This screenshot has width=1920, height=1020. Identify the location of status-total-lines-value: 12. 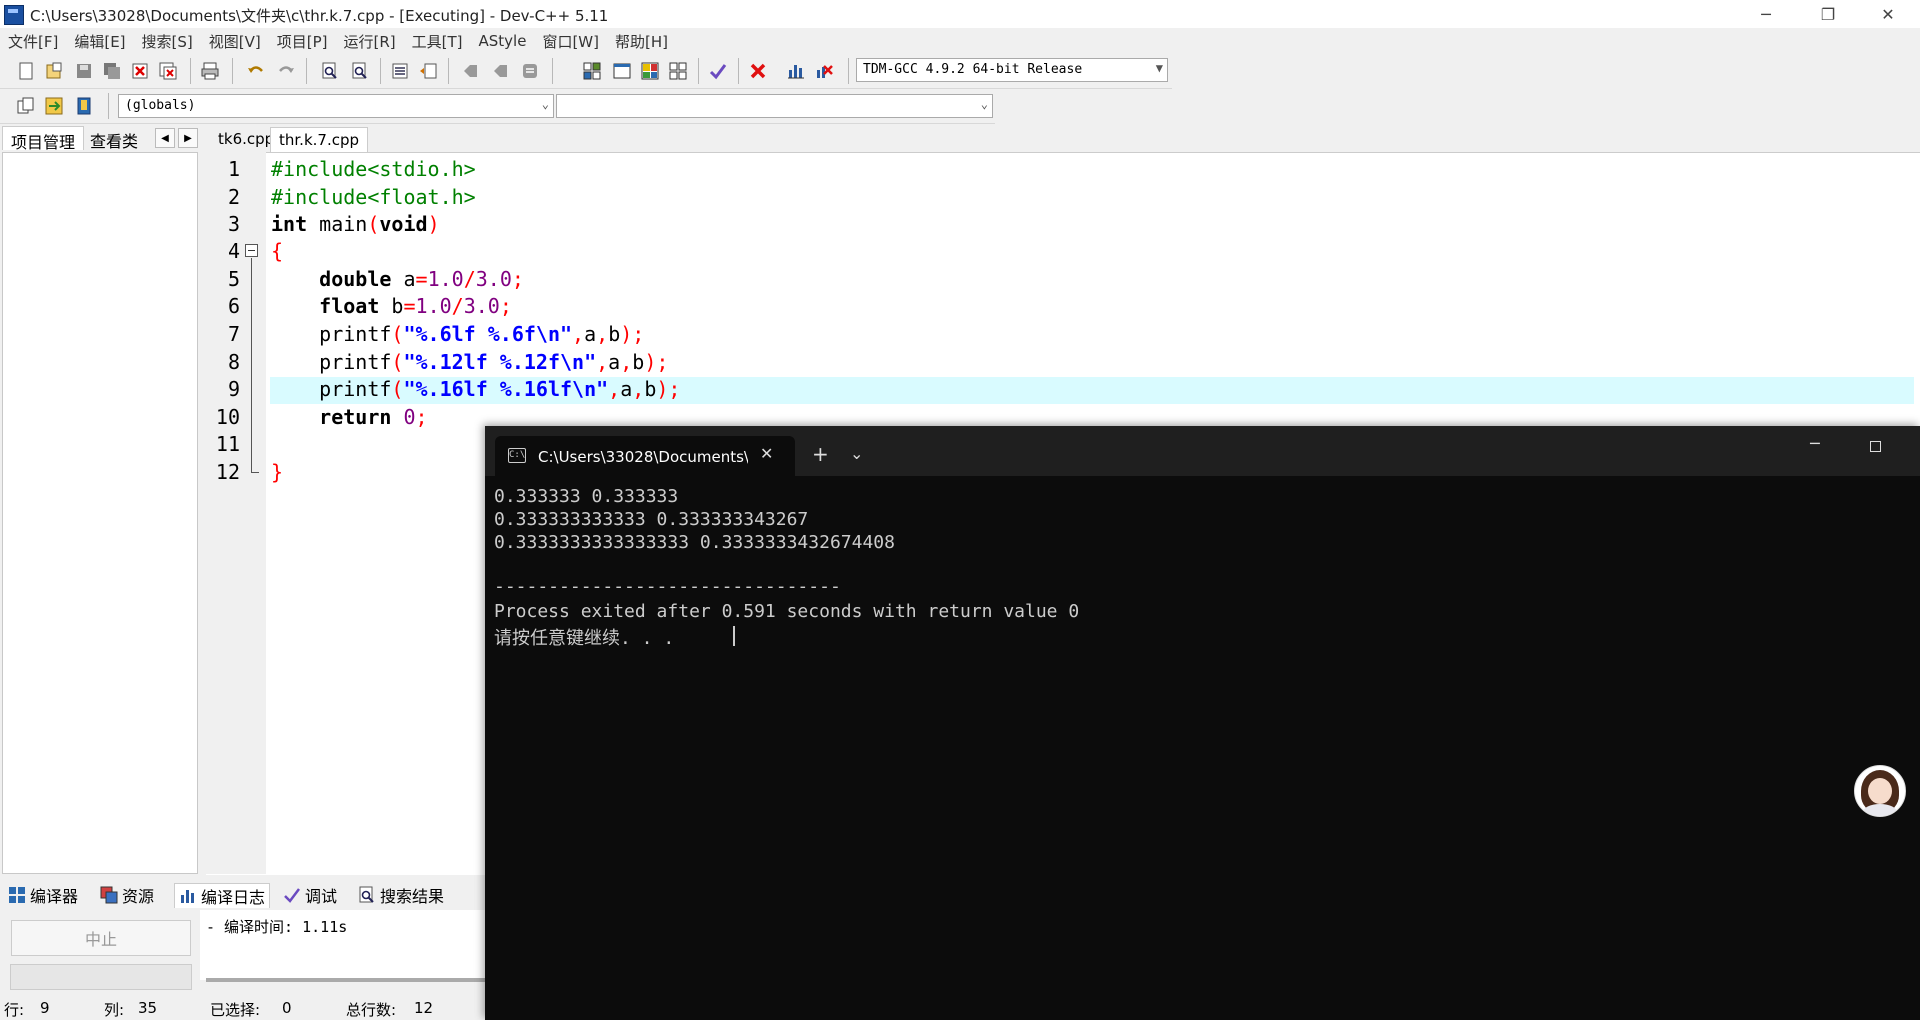
(424, 1008).